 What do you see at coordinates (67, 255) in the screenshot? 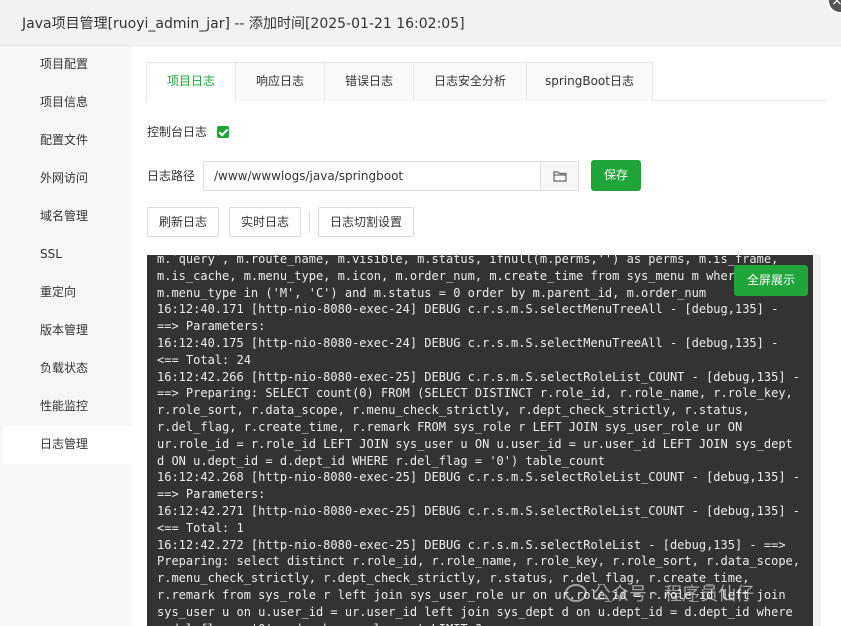
I see `sidebar-item-ssl: SSL` at bounding box center [67, 255].